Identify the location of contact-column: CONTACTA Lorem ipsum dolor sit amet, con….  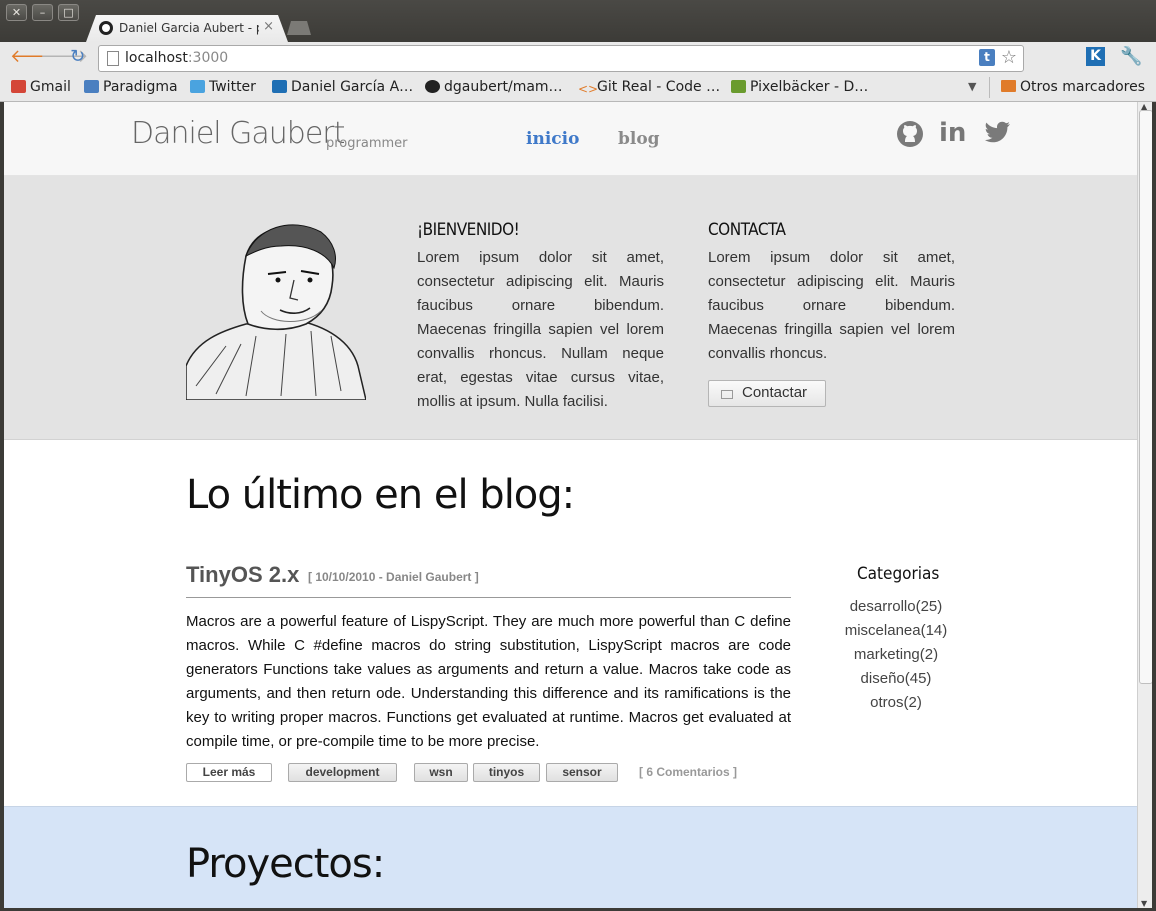
(831, 313).